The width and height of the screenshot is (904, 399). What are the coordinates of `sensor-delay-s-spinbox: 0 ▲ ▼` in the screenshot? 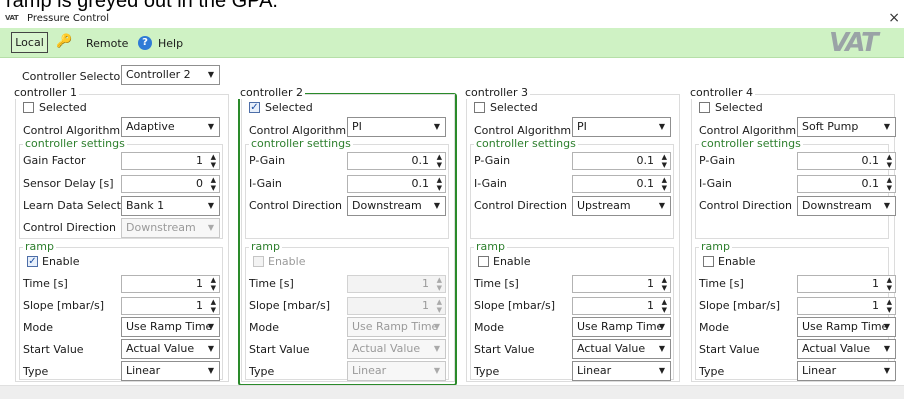 It's located at (170, 184).